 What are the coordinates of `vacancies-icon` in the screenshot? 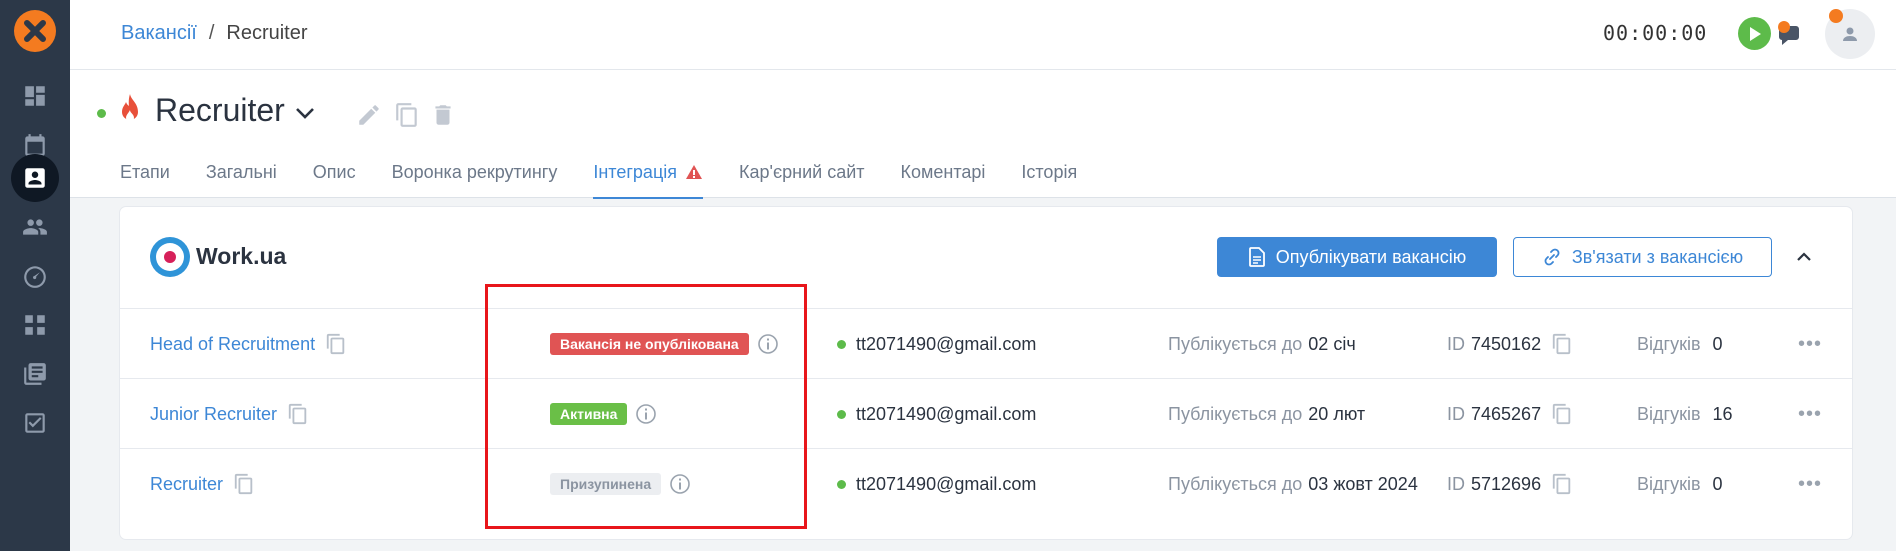 It's located at (35, 178).